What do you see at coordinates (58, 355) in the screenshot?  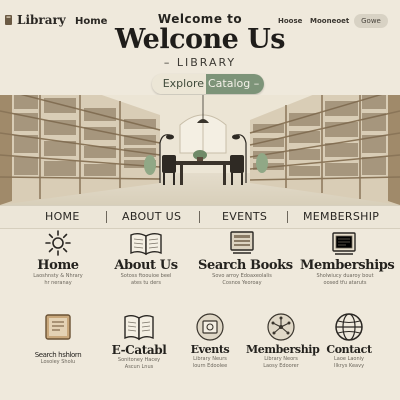 I see `feature-title: Search hshlorn` at bounding box center [58, 355].